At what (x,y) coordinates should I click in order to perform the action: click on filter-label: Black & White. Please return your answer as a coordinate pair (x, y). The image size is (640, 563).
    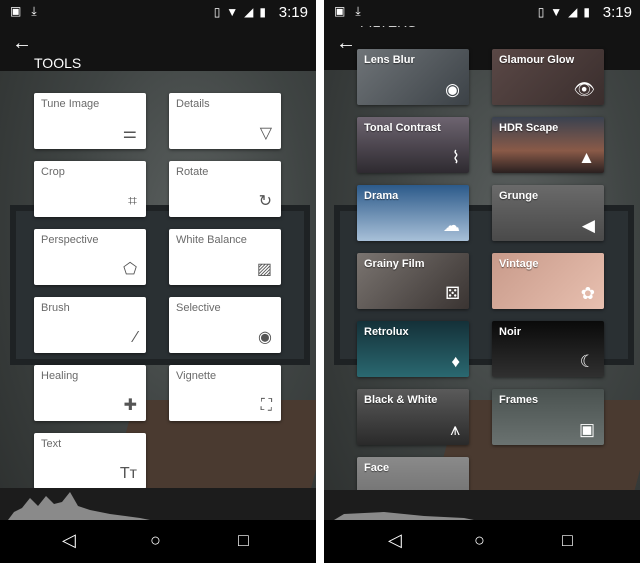
    Looking at the image, I should click on (401, 400).